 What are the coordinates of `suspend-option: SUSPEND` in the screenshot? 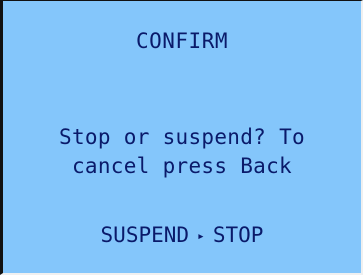 It's located at (145, 235).